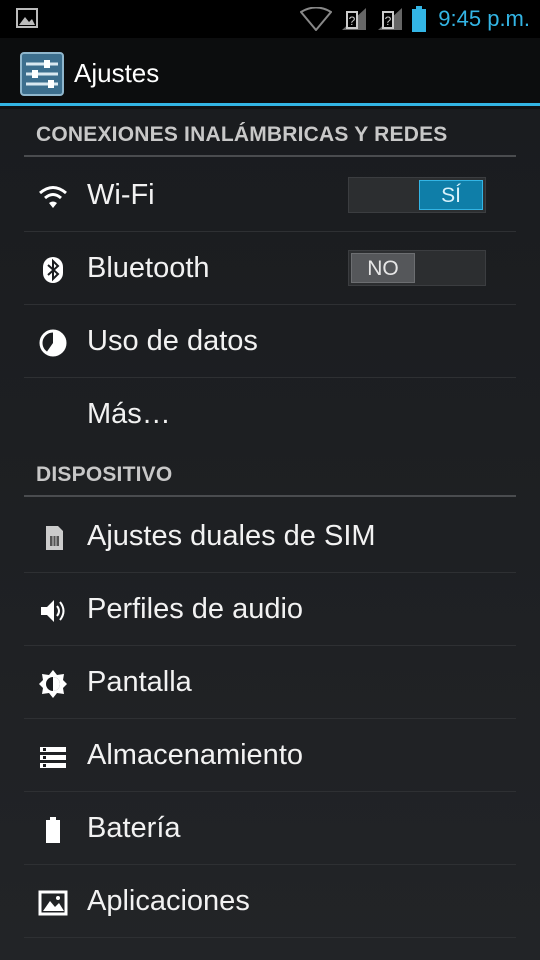 This screenshot has width=540, height=960. What do you see at coordinates (270, 682) in the screenshot?
I see `setting-display: Pantalla` at bounding box center [270, 682].